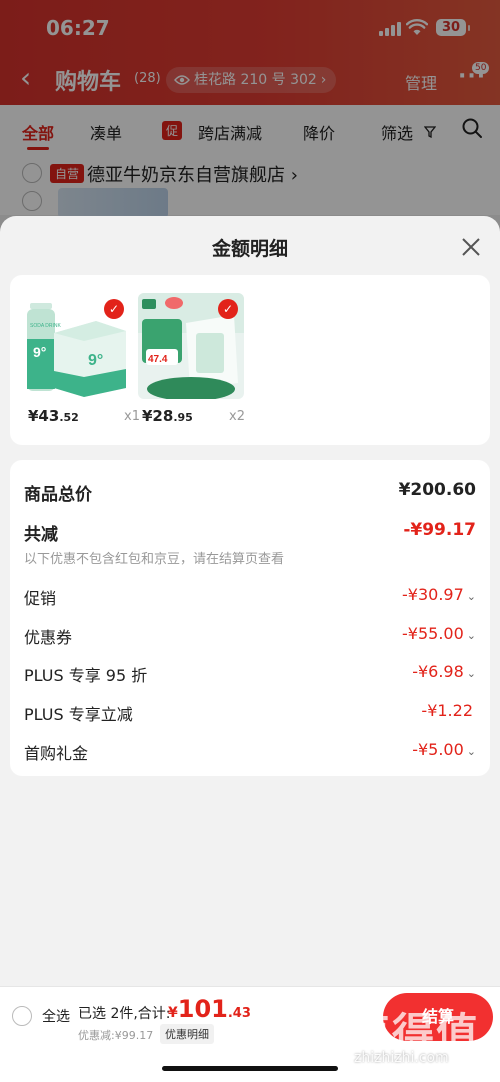 The image size is (500, 1082). I want to click on select-all-checkbox, so click(22, 1016).